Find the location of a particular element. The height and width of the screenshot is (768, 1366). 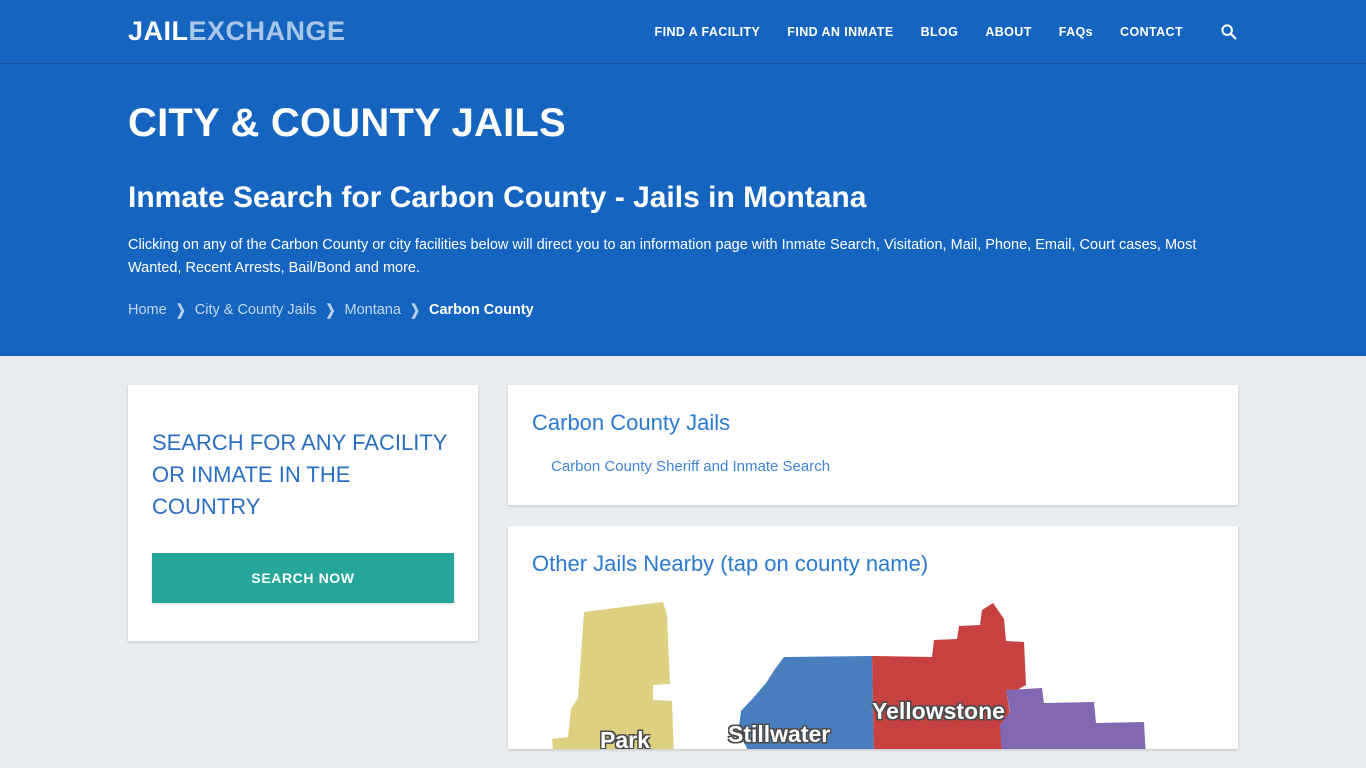

nav-item-about: ABOUT is located at coordinates (1008, 32).